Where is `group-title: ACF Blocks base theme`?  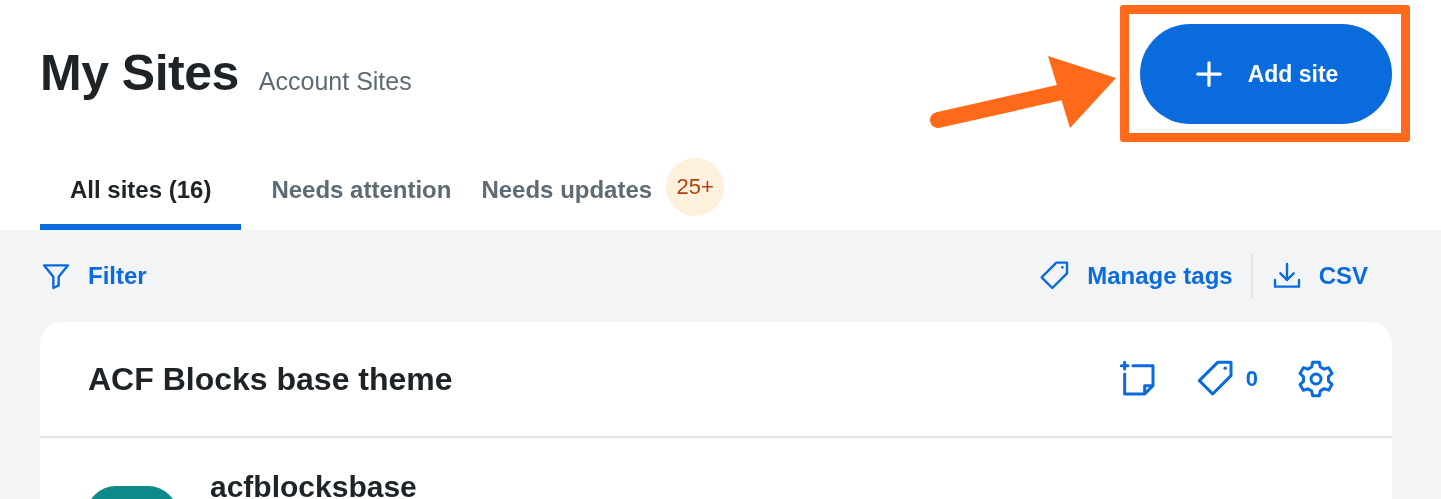
group-title: ACF Blocks base theme is located at coordinates (270, 379).